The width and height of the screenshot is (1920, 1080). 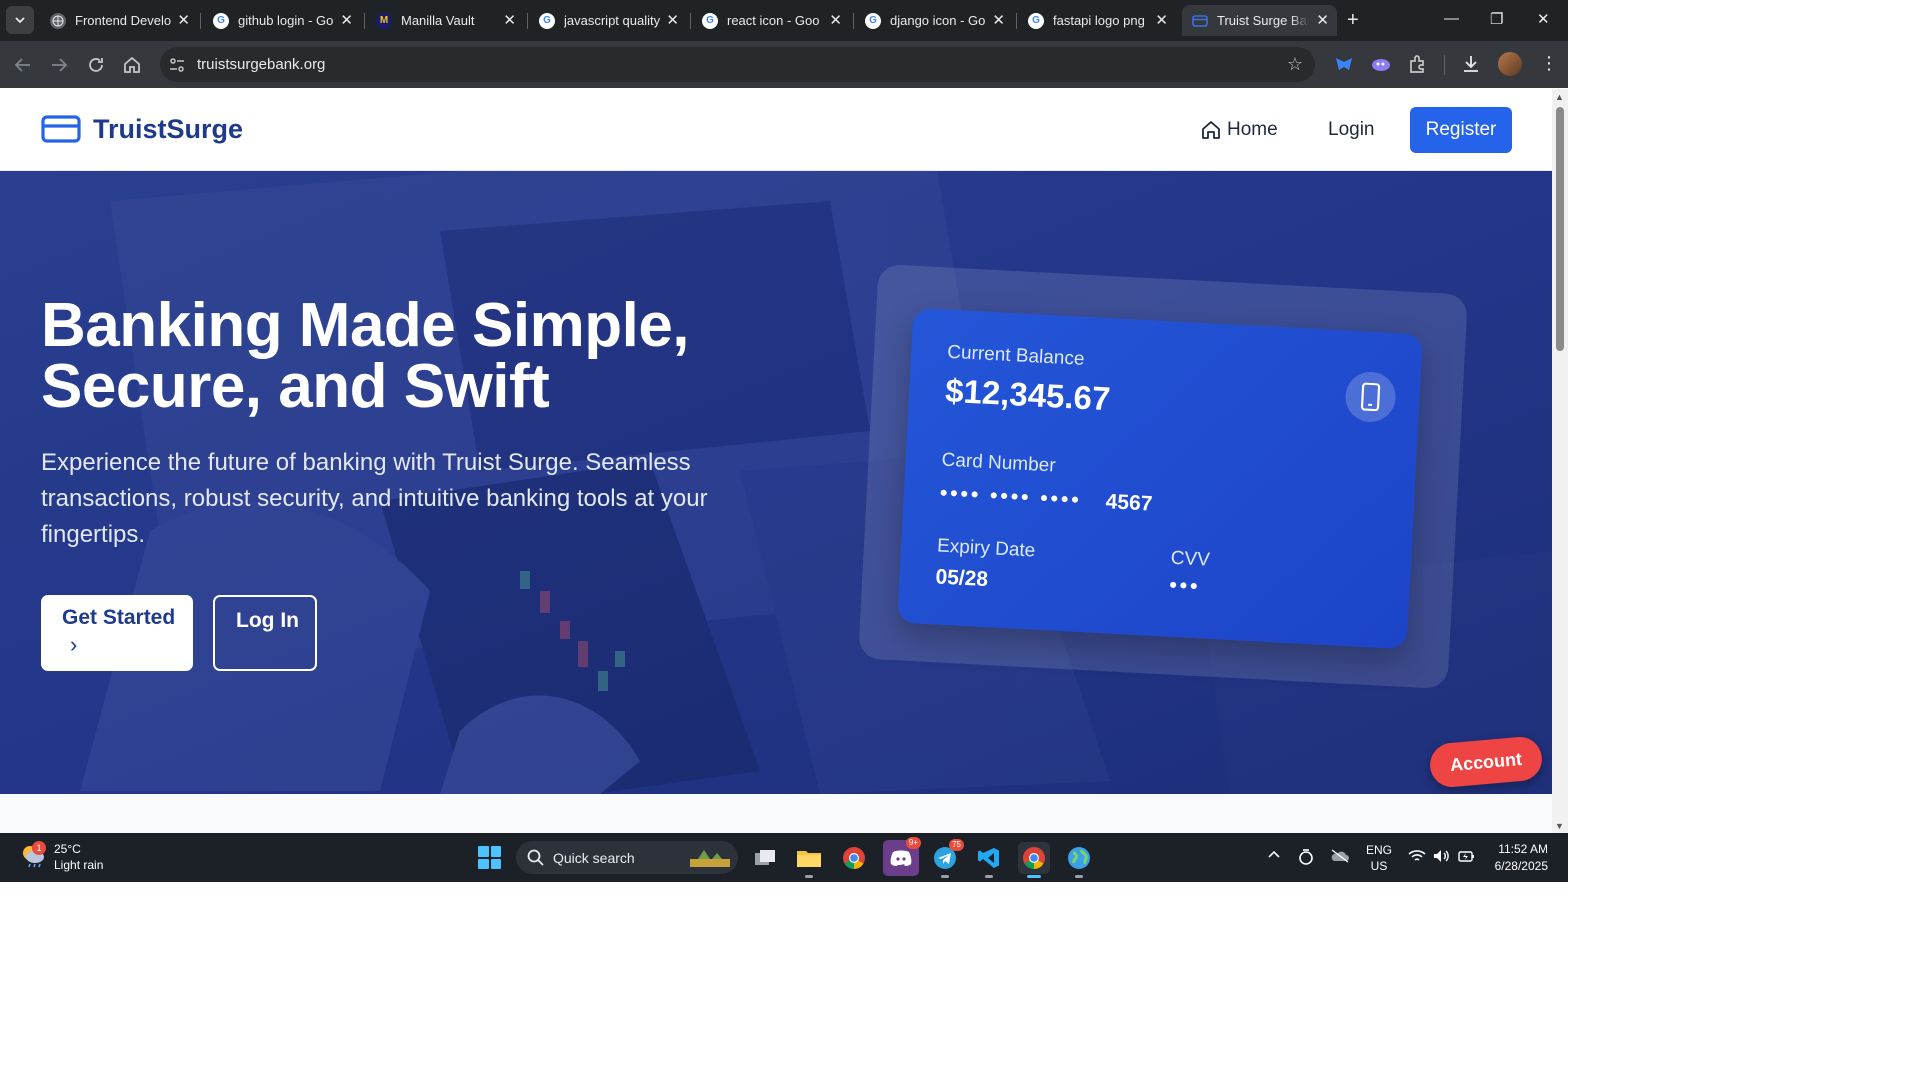 I want to click on tab-title: Truist Surge Bank, so click(x=1263, y=20).